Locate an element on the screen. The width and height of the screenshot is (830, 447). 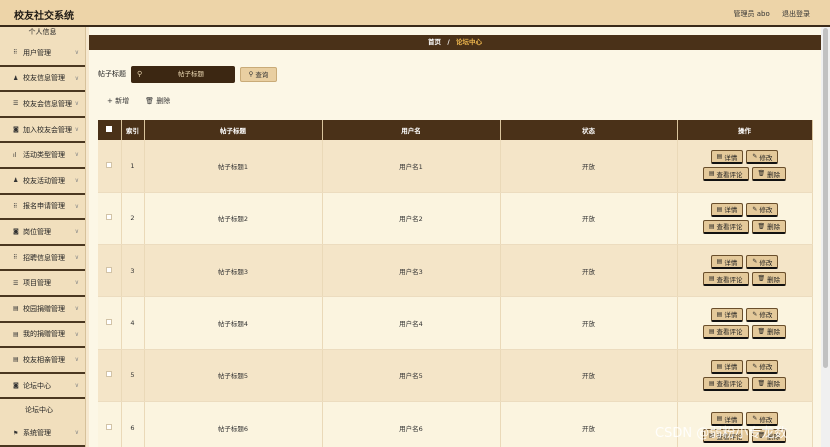
sidebar-item: ◙ 加入校友会管理 ∨ is located at coordinates (42, 131).